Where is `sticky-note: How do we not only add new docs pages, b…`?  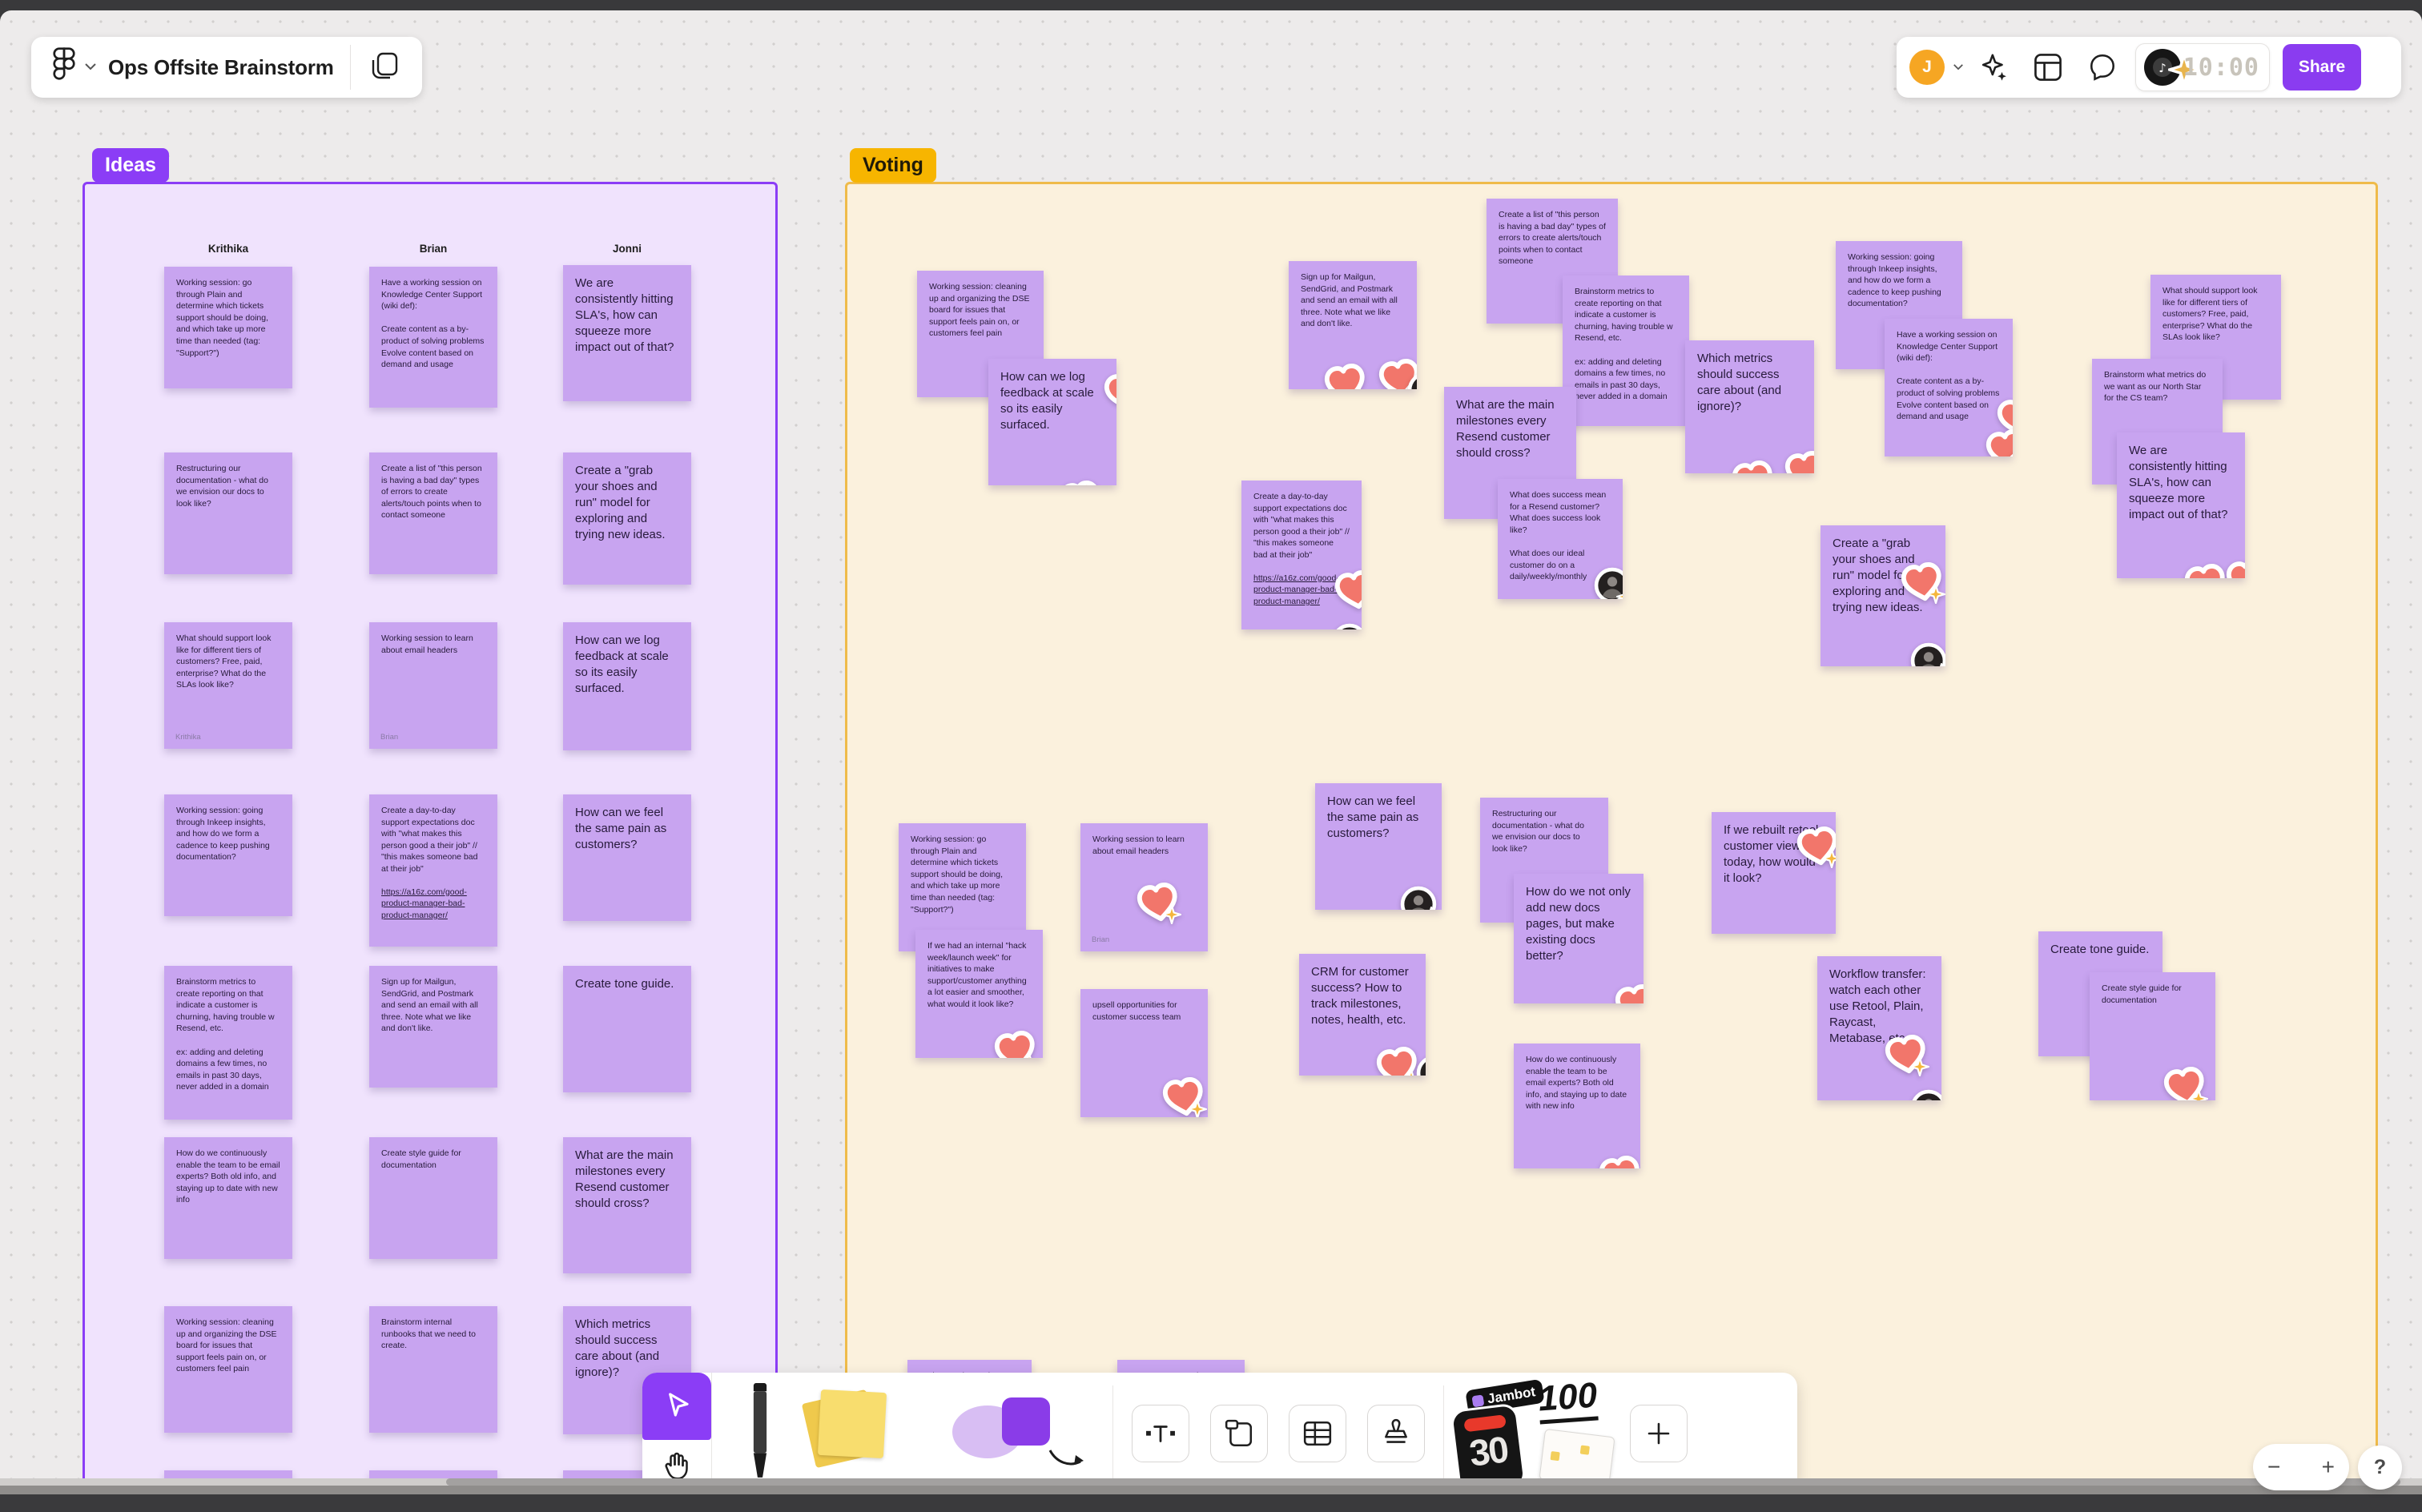 sticky-note: How do we not only add new docs pages, b… is located at coordinates (1579, 938).